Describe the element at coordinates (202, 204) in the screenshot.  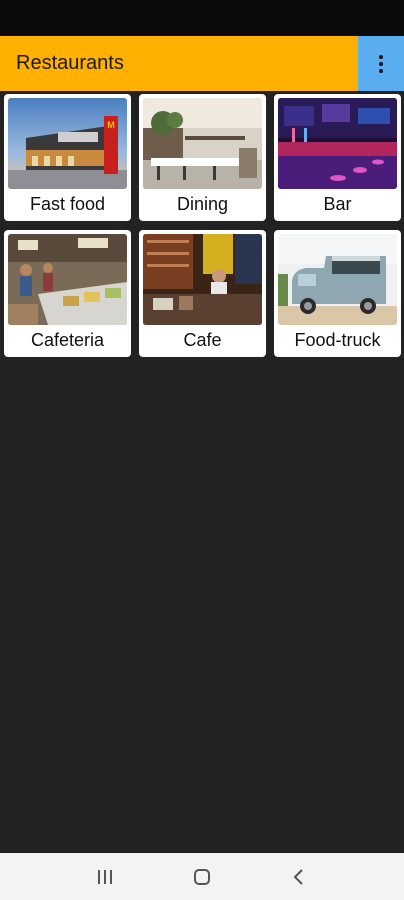
I see `category-label: Dining` at that location.